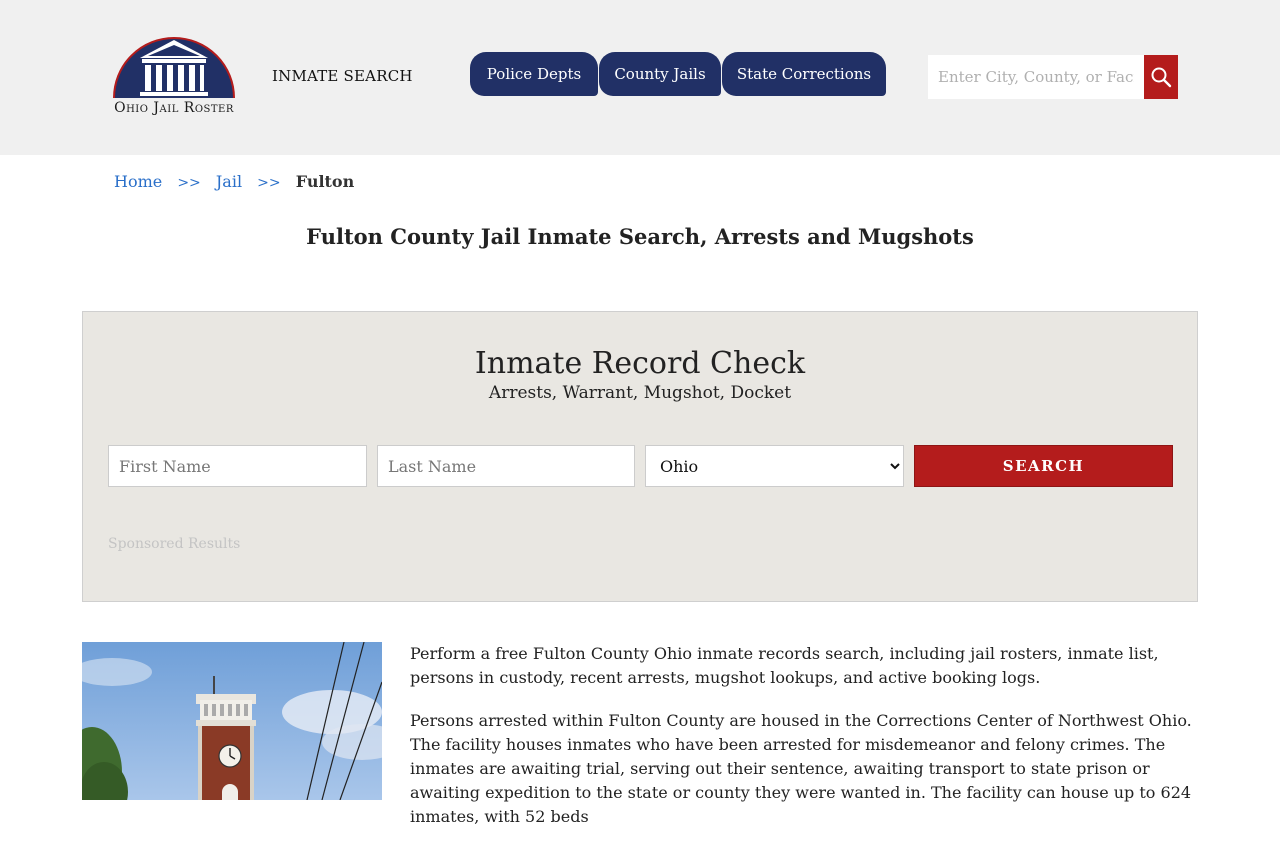  I want to click on site-search-input, so click(1036, 77).